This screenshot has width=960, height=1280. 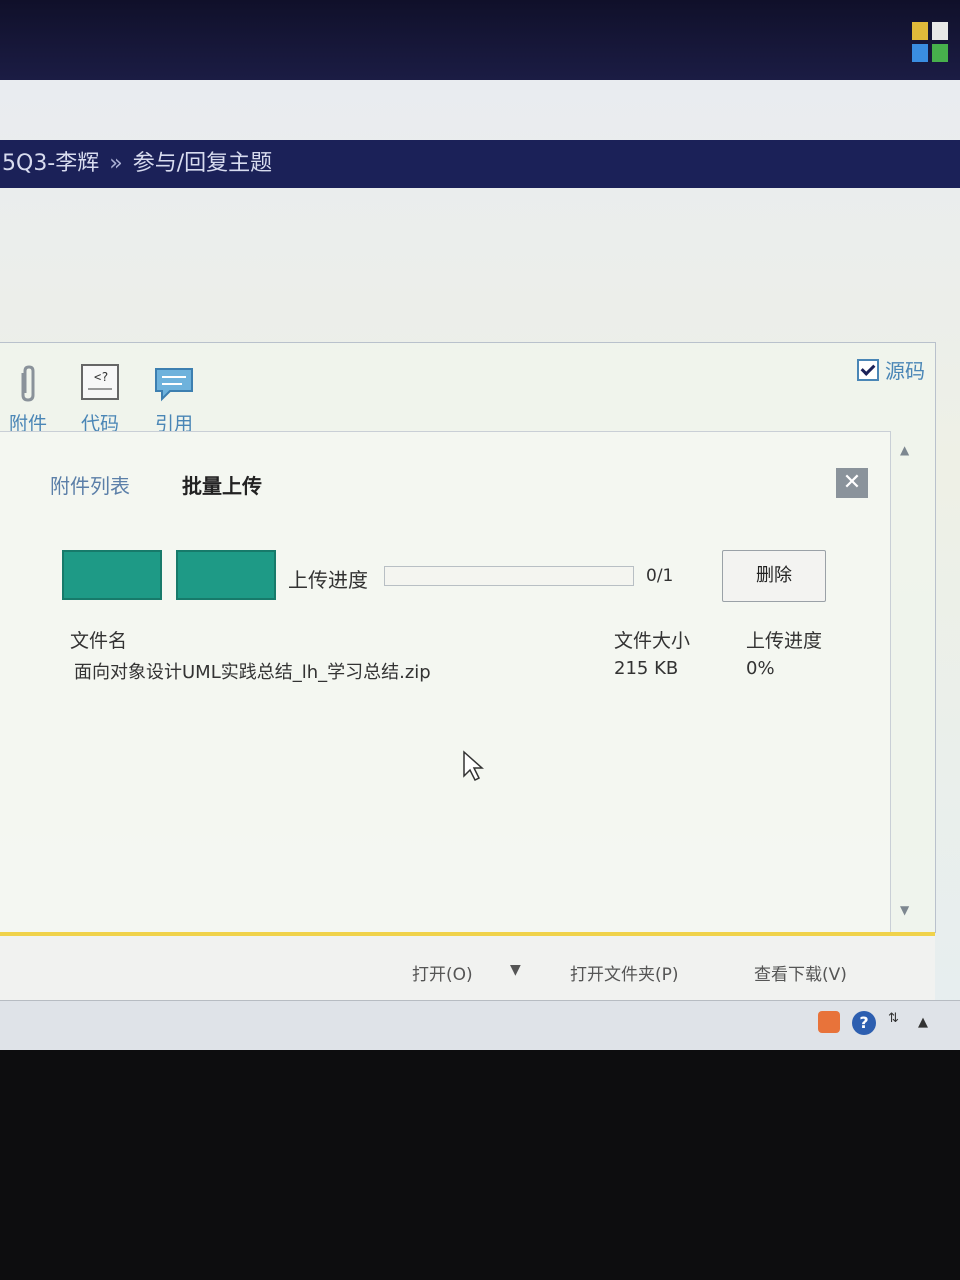 I want to click on code-button: <? 代码, so click(x=100, y=399).